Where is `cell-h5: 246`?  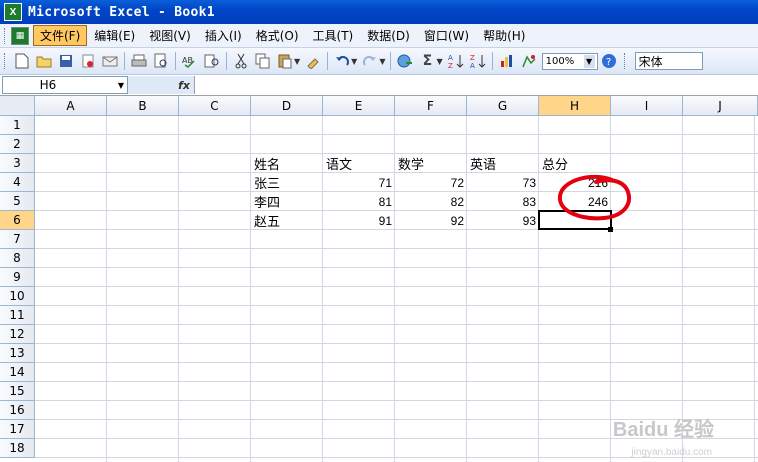
cell-h5: 246 is located at coordinates (575, 201).